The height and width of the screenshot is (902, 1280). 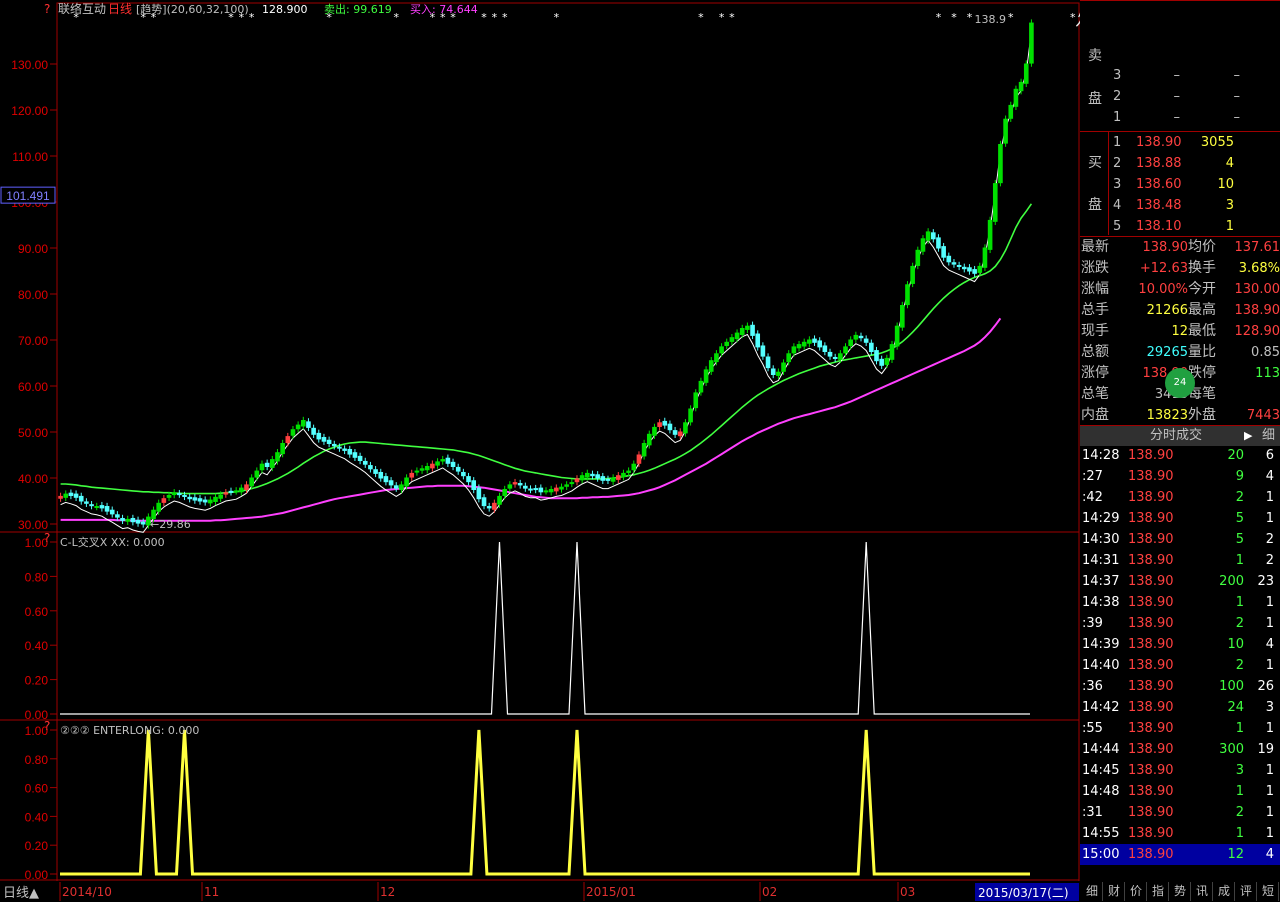 What do you see at coordinates (1268, 891) in the screenshot?
I see `panel-tab-8: 短` at bounding box center [1268, 891].